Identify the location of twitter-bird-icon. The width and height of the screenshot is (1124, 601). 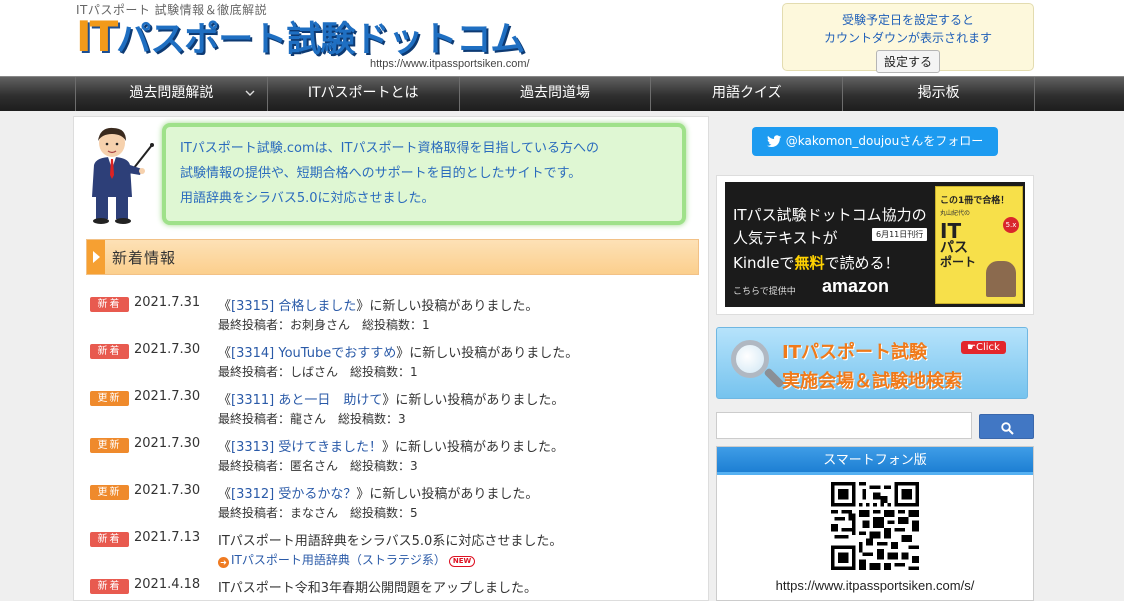
(774, 144).